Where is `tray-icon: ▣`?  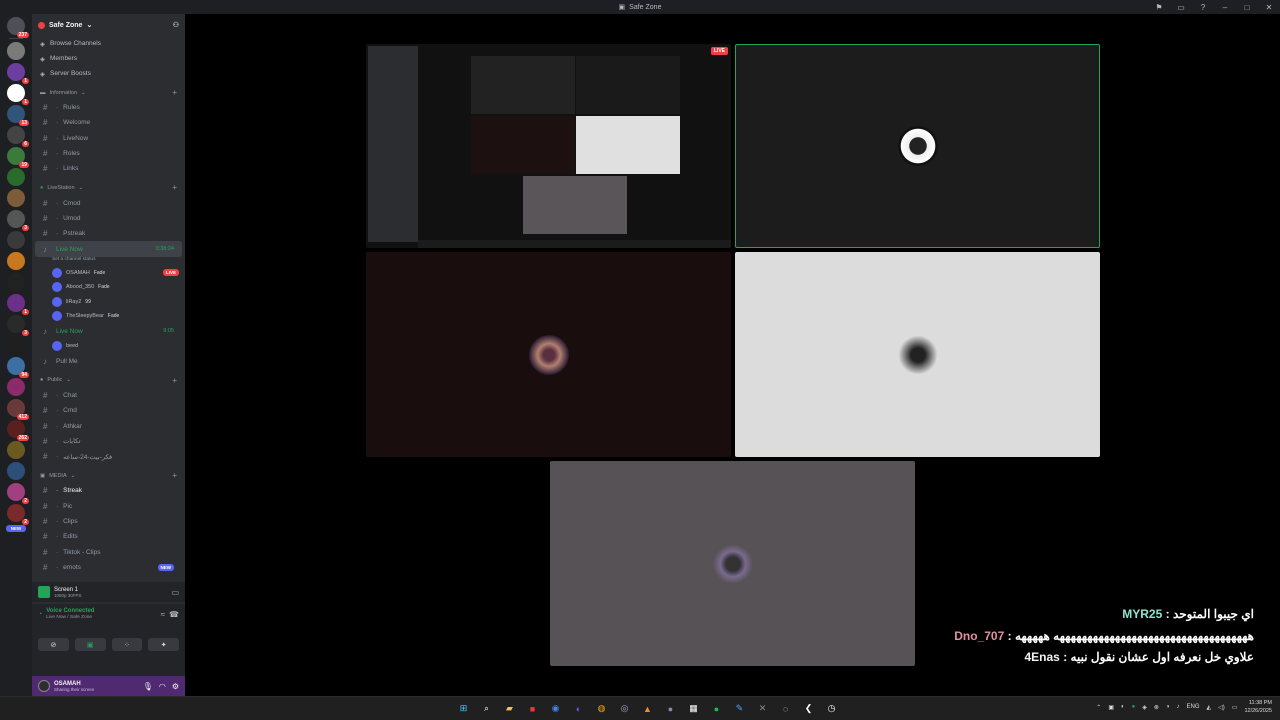 tray-icon: ▣ is located at coordinates (1111, 707).